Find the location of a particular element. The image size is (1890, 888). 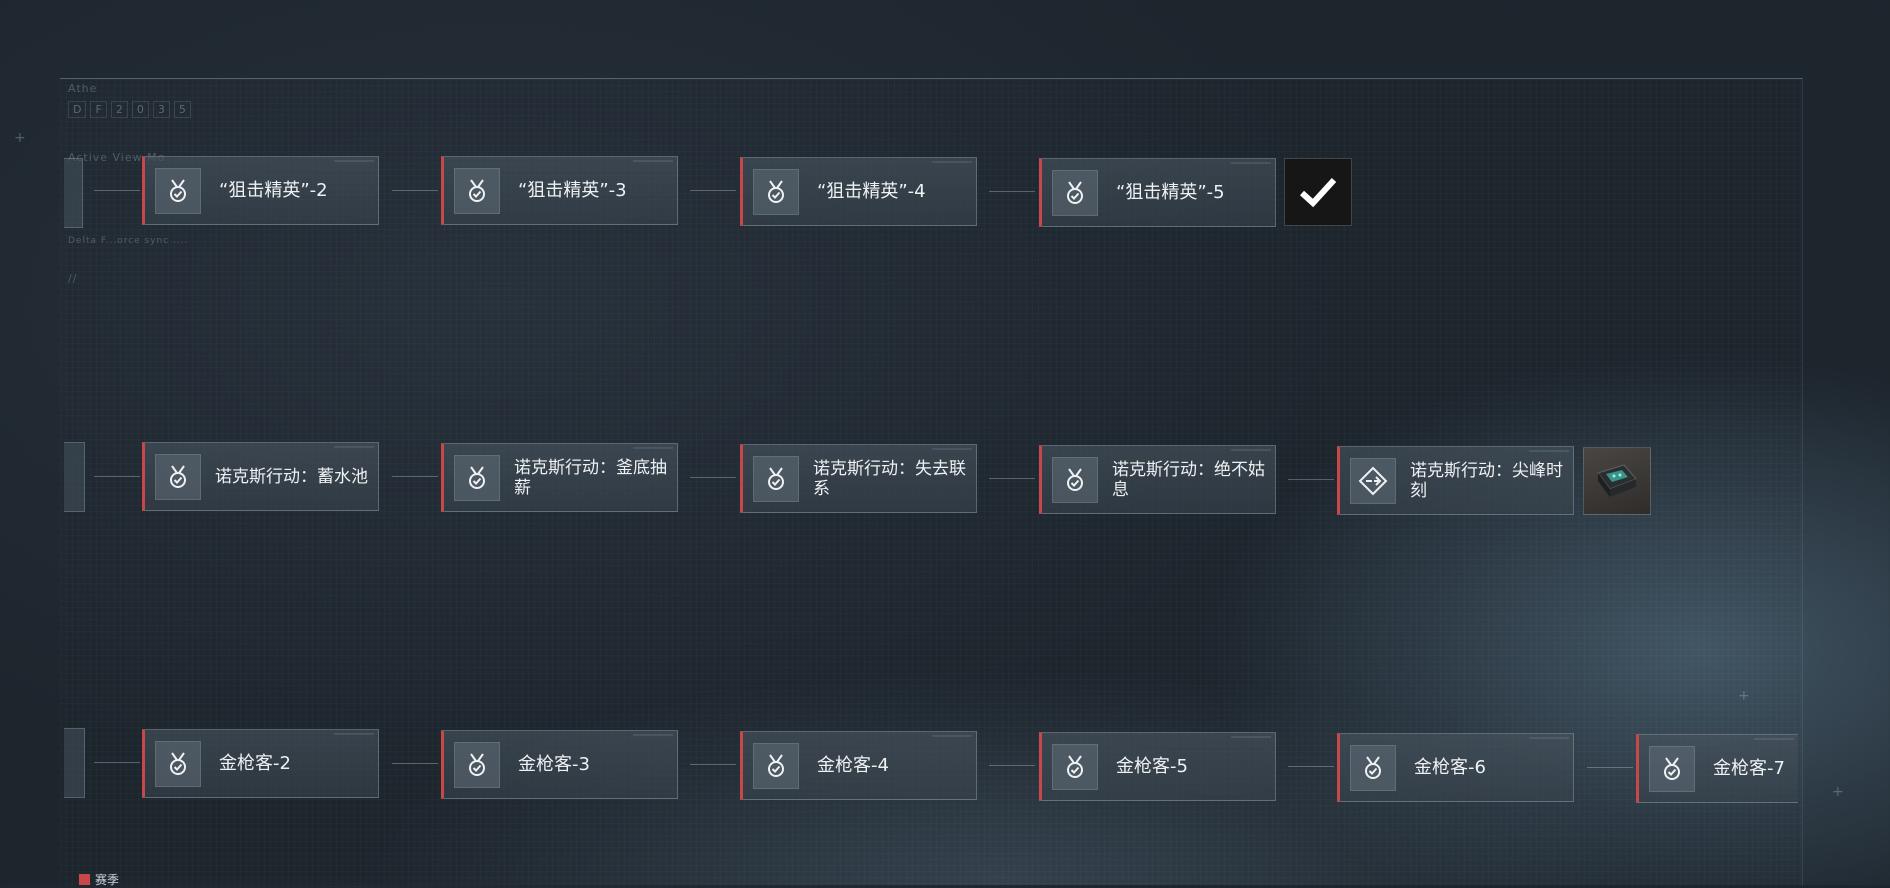

task-title: 诺克斯行动：釜底抽薪 is located at coordinates (590, 477).